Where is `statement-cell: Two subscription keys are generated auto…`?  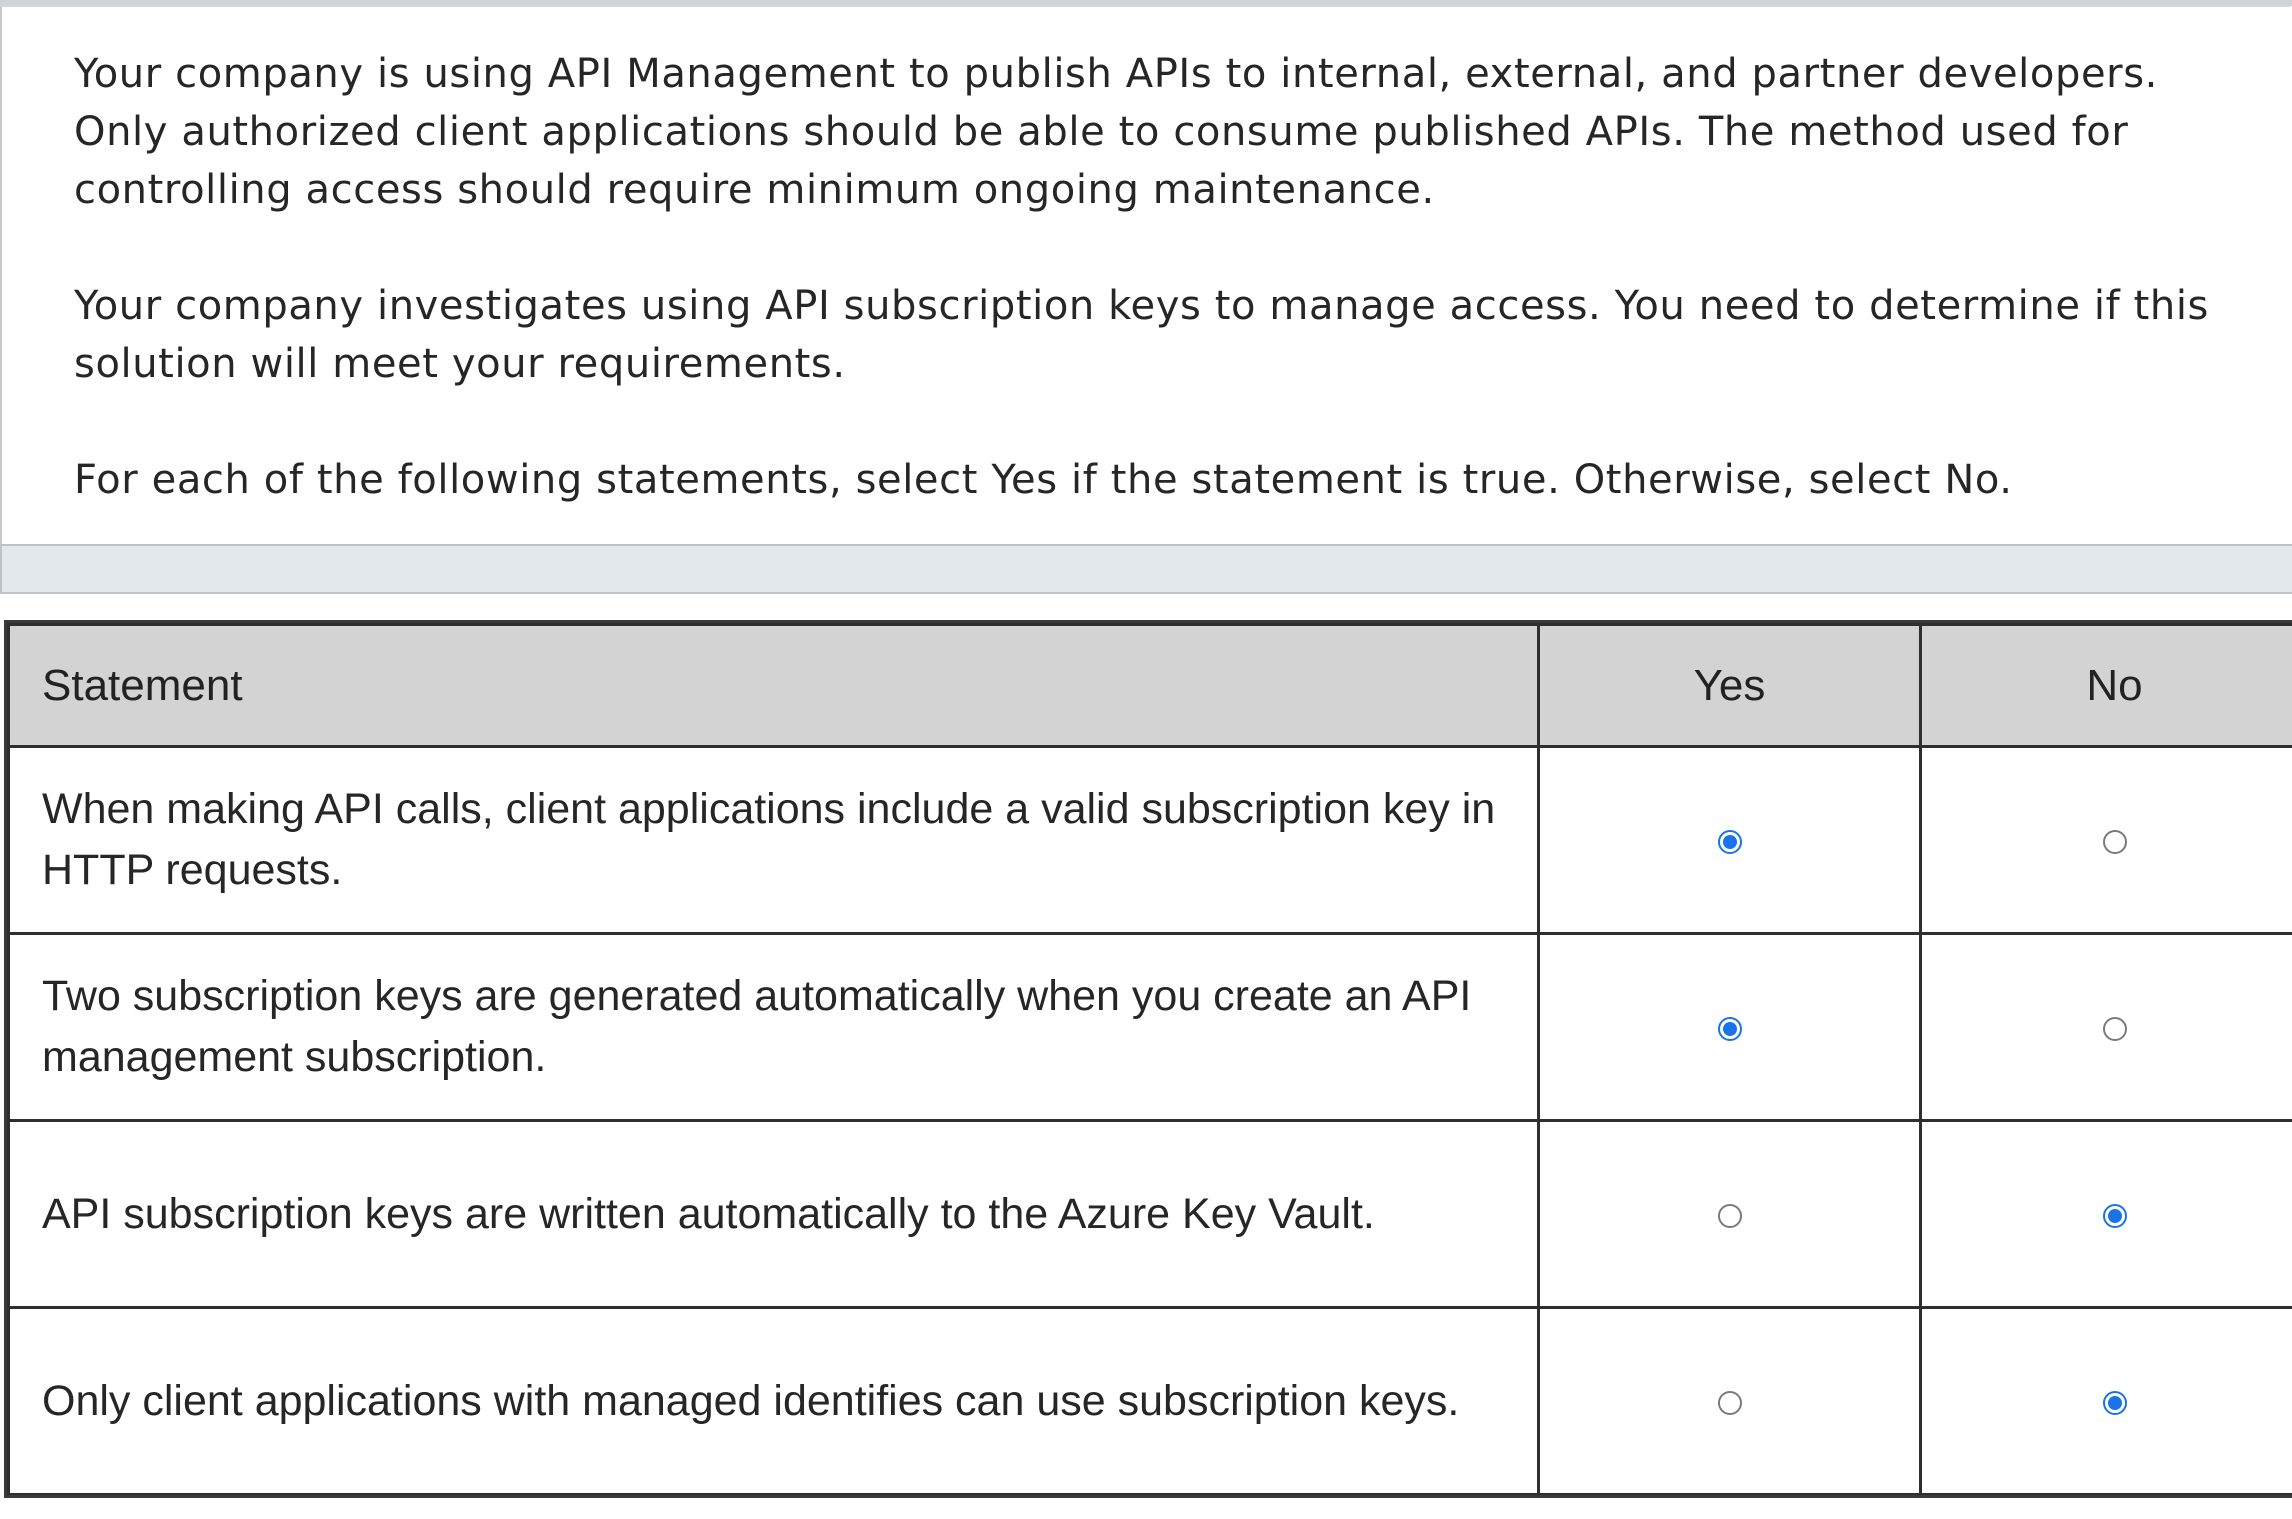 statement-cell: Two subscription keys are generated auto… is located at coordinates (773, 1027).